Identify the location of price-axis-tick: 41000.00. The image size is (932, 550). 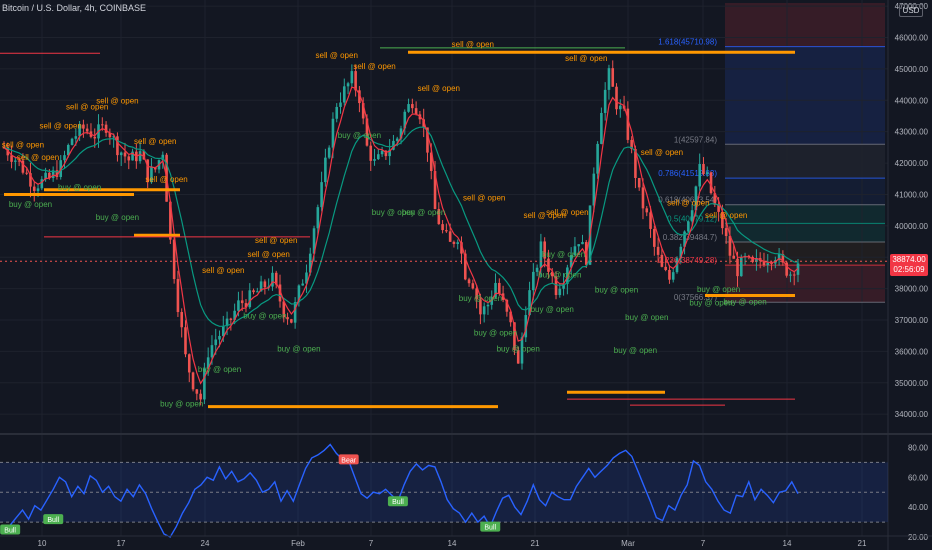
(912, 194).